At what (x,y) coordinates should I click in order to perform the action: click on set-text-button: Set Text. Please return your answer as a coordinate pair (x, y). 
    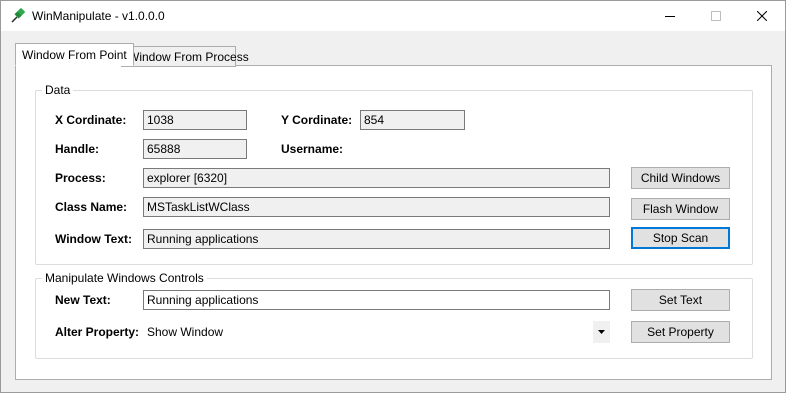
    Looking at the image, I should click on (680, 300).